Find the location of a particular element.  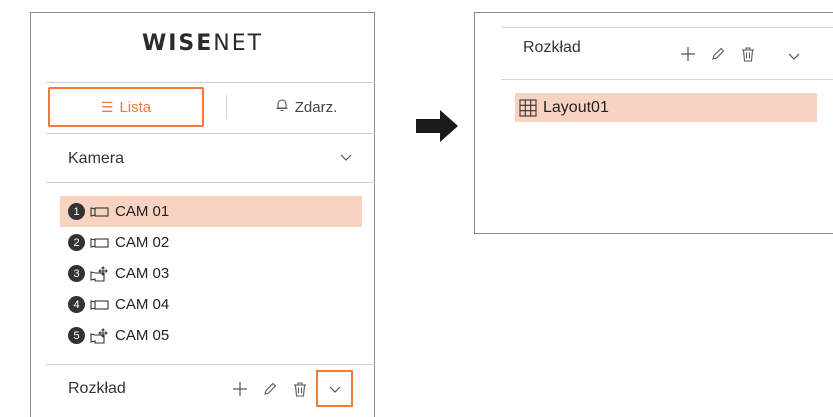

layout-toolbar-right is located at coordinates (725, 54).